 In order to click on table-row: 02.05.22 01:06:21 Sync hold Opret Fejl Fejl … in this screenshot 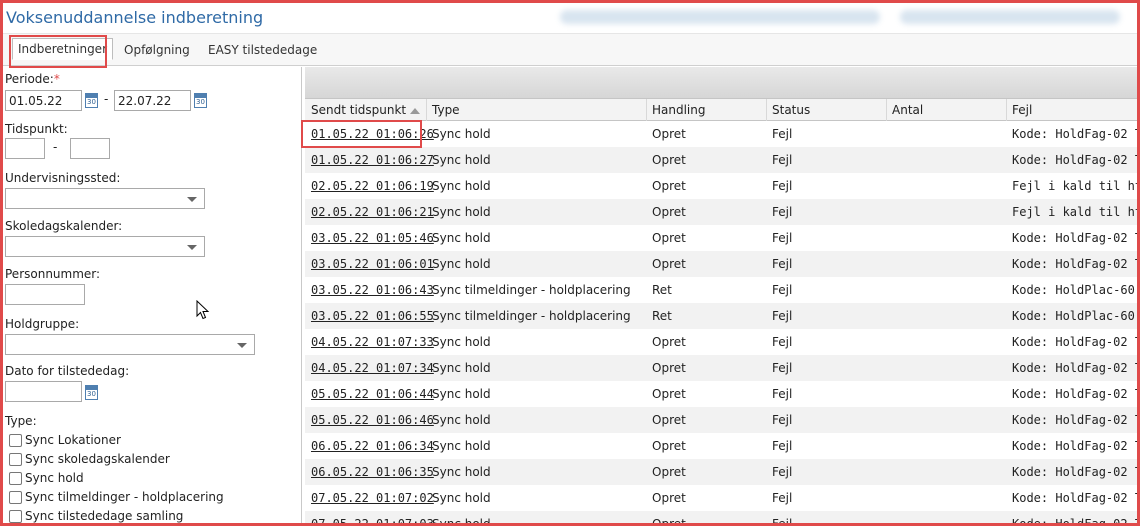, I will do `click(722, 212)`.